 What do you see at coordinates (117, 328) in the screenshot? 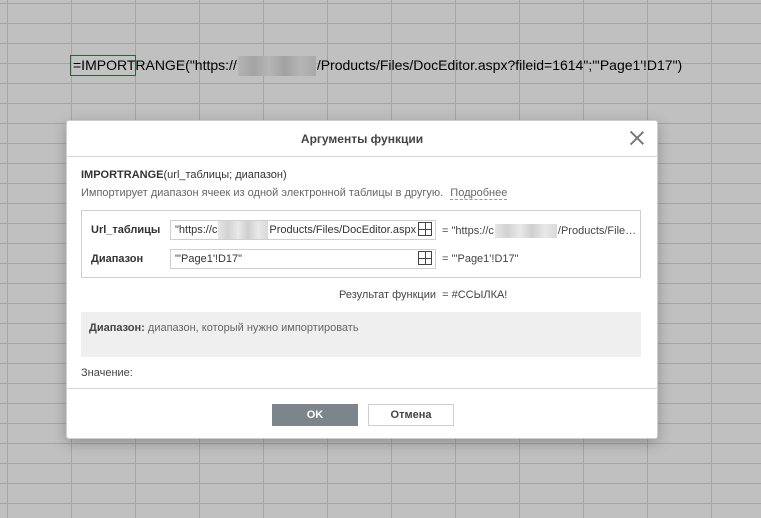
I see `hint-argument-name: Диапазон:` at bounding box center [117, 328].